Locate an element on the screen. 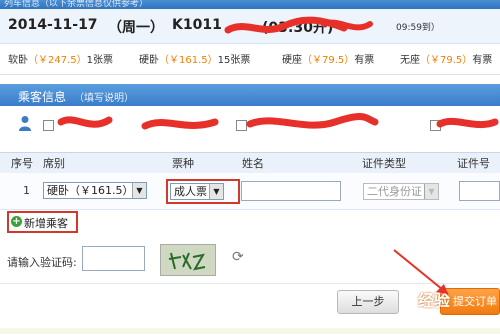  seat-no-seat: 无座（￥79.5）有票 is located at coordinates (446, 60).